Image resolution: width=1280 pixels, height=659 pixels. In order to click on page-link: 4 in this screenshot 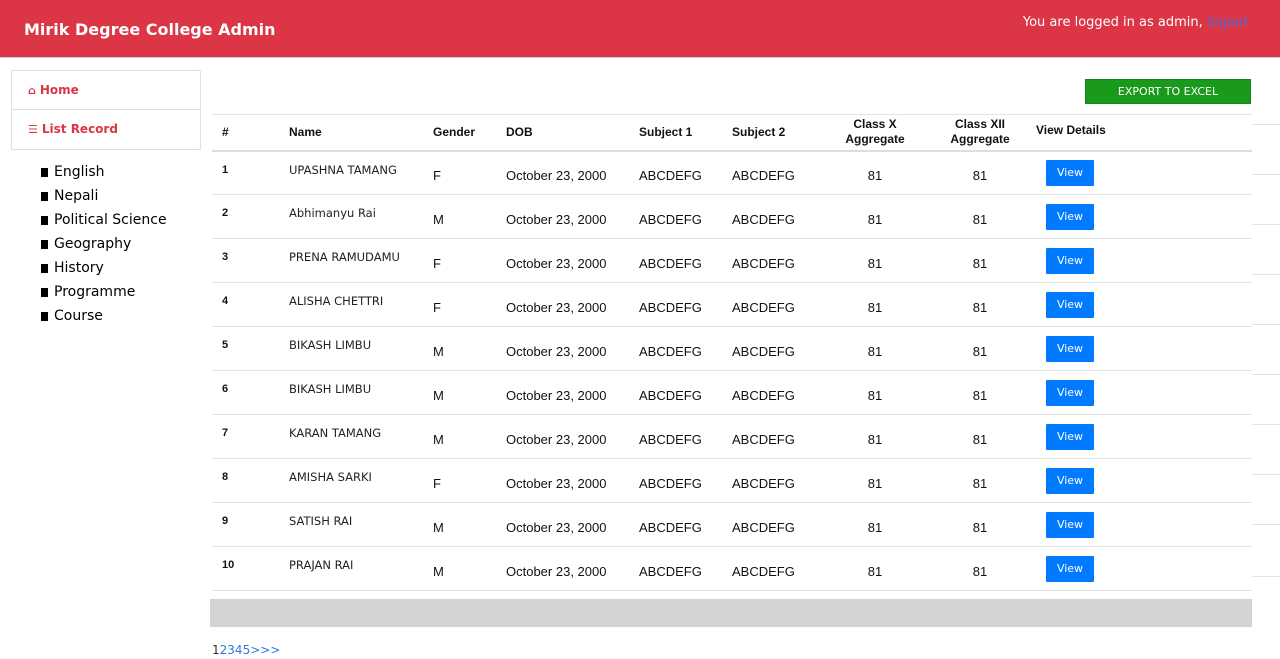, I will do `click(239, 650)`.